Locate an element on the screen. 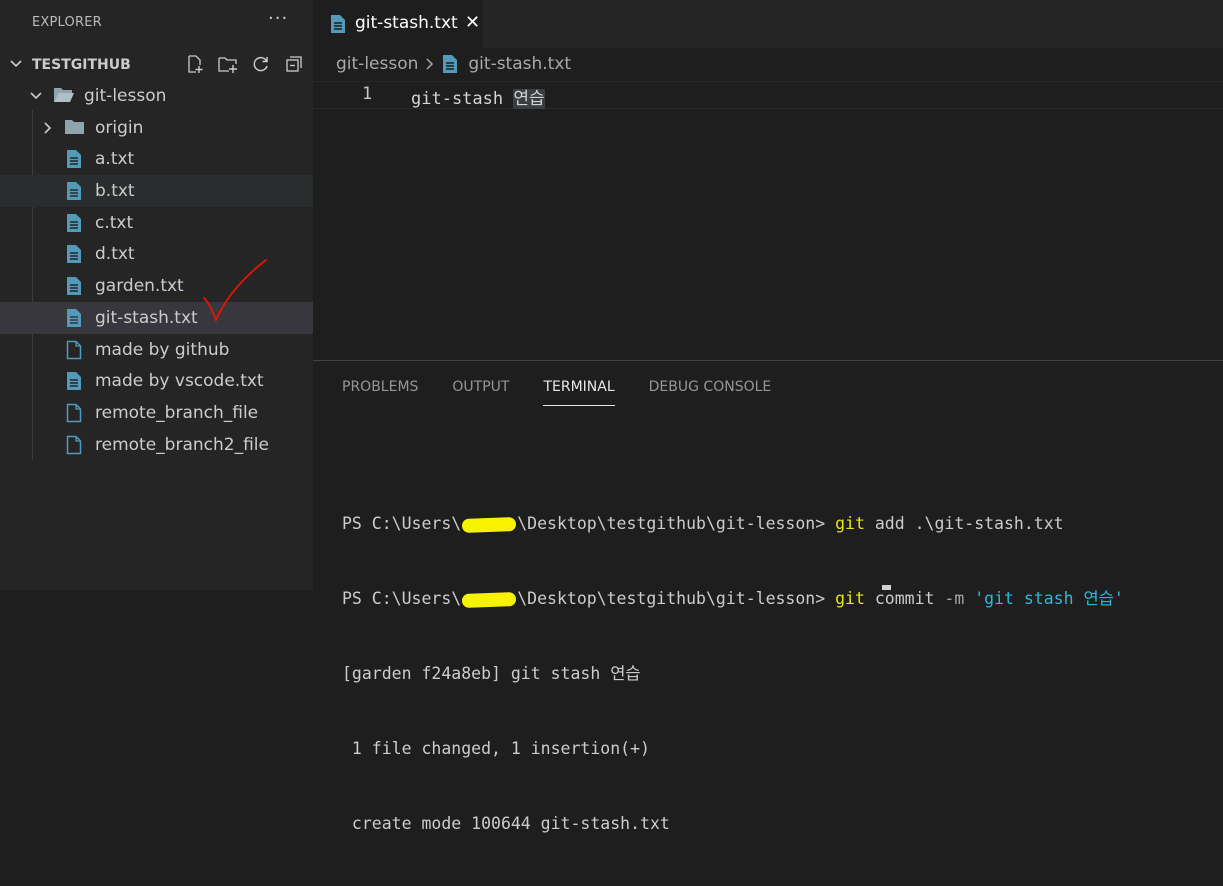  panel-tabs: PROBLEMS OUTPUT TERMINAL DEBUG CONSOLE is located at coordinates (556, 392).